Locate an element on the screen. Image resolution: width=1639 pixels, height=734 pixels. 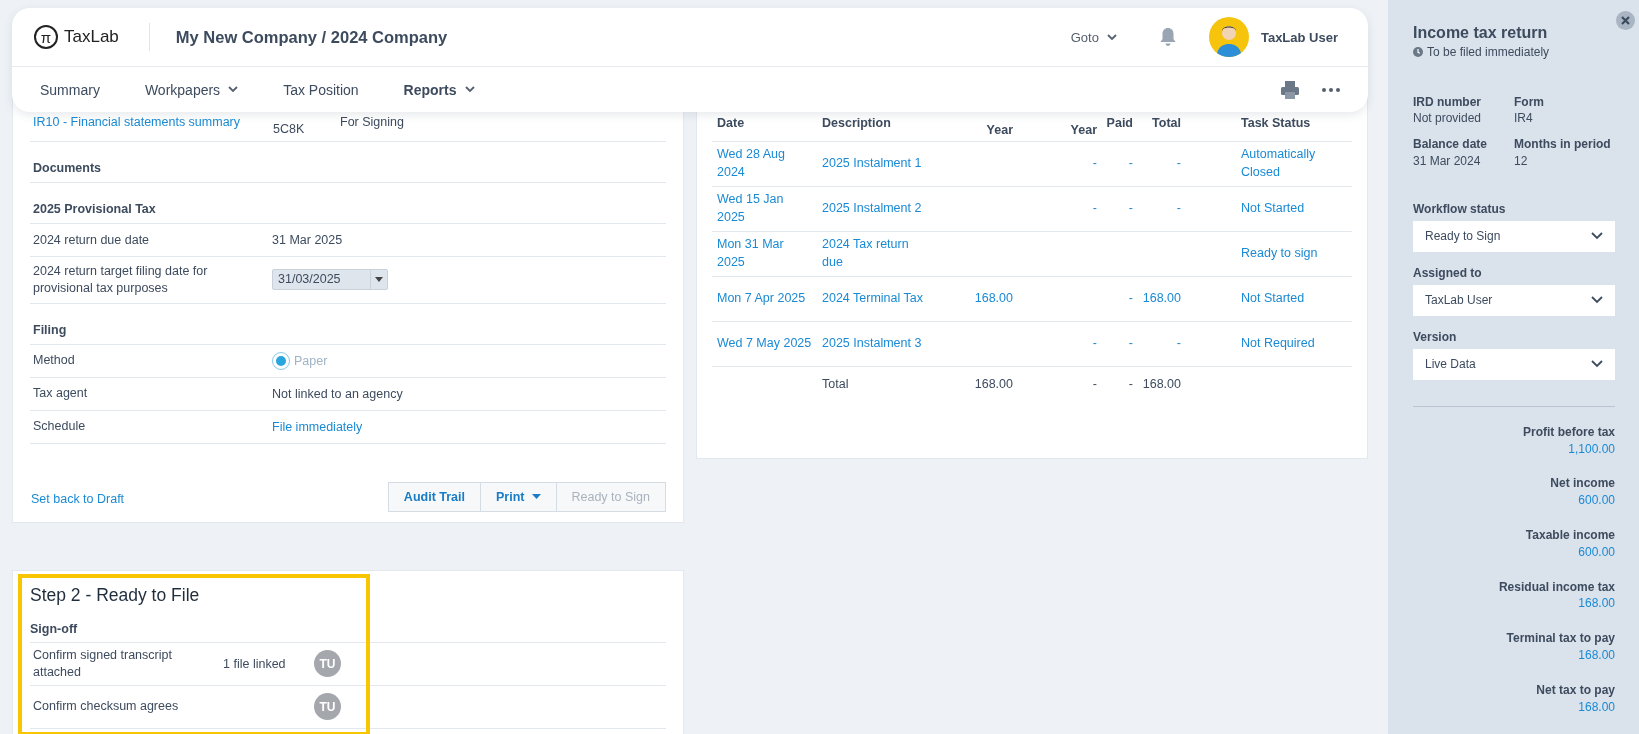
sidebar-subtitle: To be filed immediately is located at coordinates (1488, 52).